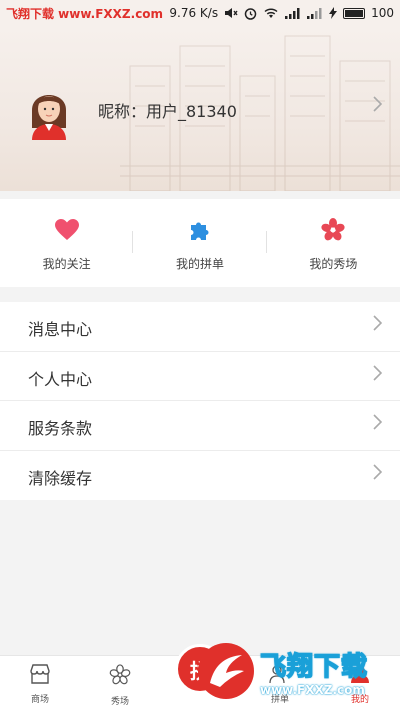  I want to click on tab-label: 秀场, so click(119, 702).